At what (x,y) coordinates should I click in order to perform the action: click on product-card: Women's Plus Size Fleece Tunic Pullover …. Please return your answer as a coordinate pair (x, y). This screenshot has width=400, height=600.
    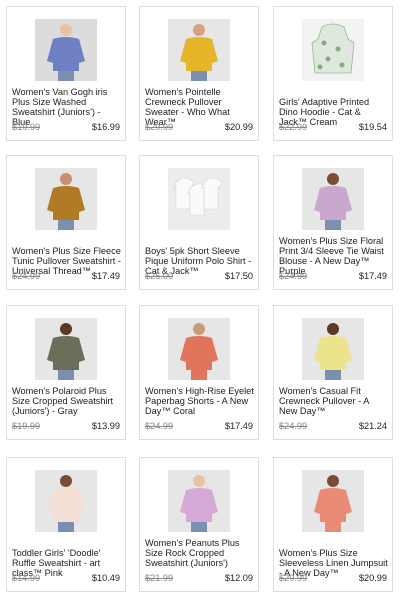
    Looking at the image, I should click on (66, 222).